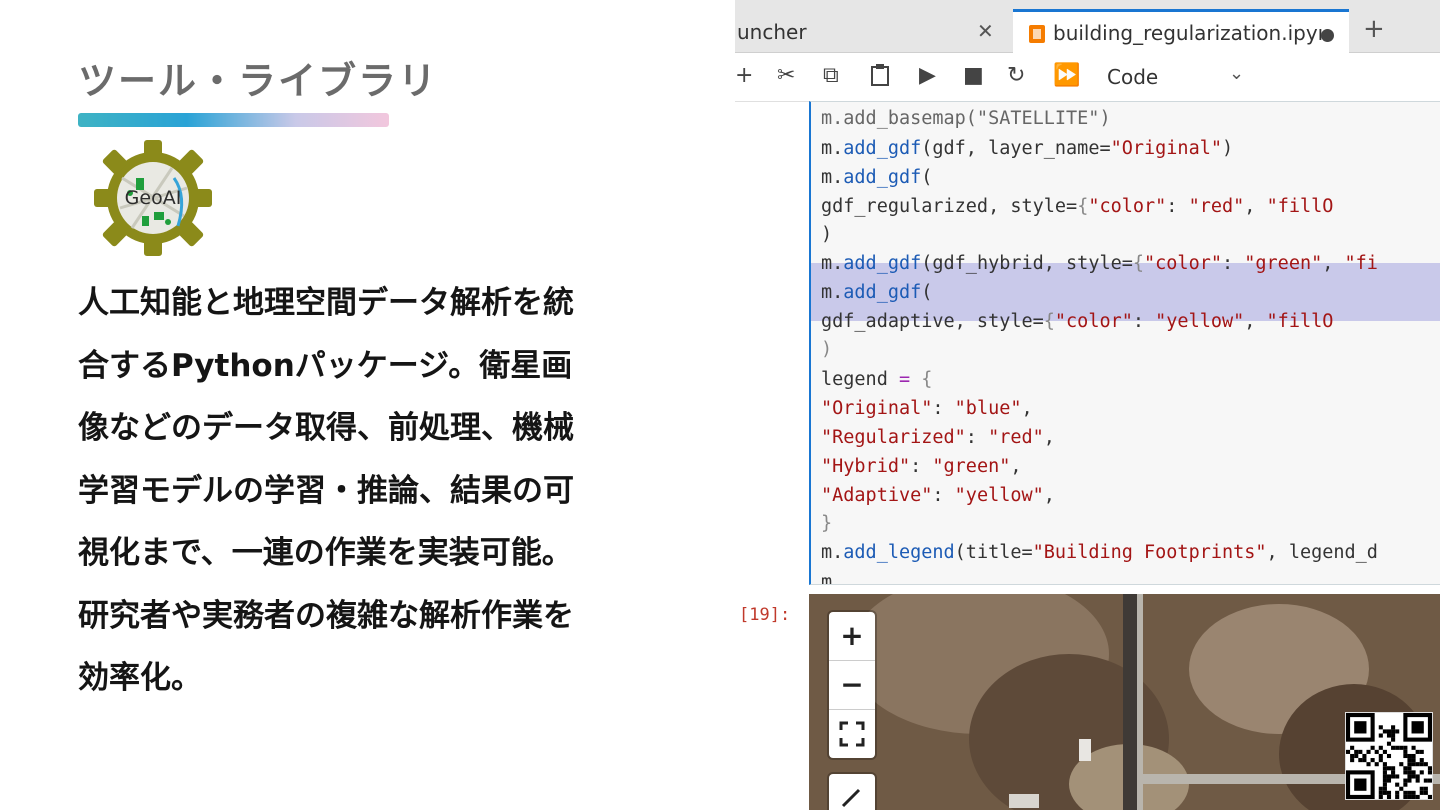 The width and height of the screenshot is (1440, 810). I want to click on tab-bar: uncher ✕ building_regularization.ipyı +, so click(1087, 27).